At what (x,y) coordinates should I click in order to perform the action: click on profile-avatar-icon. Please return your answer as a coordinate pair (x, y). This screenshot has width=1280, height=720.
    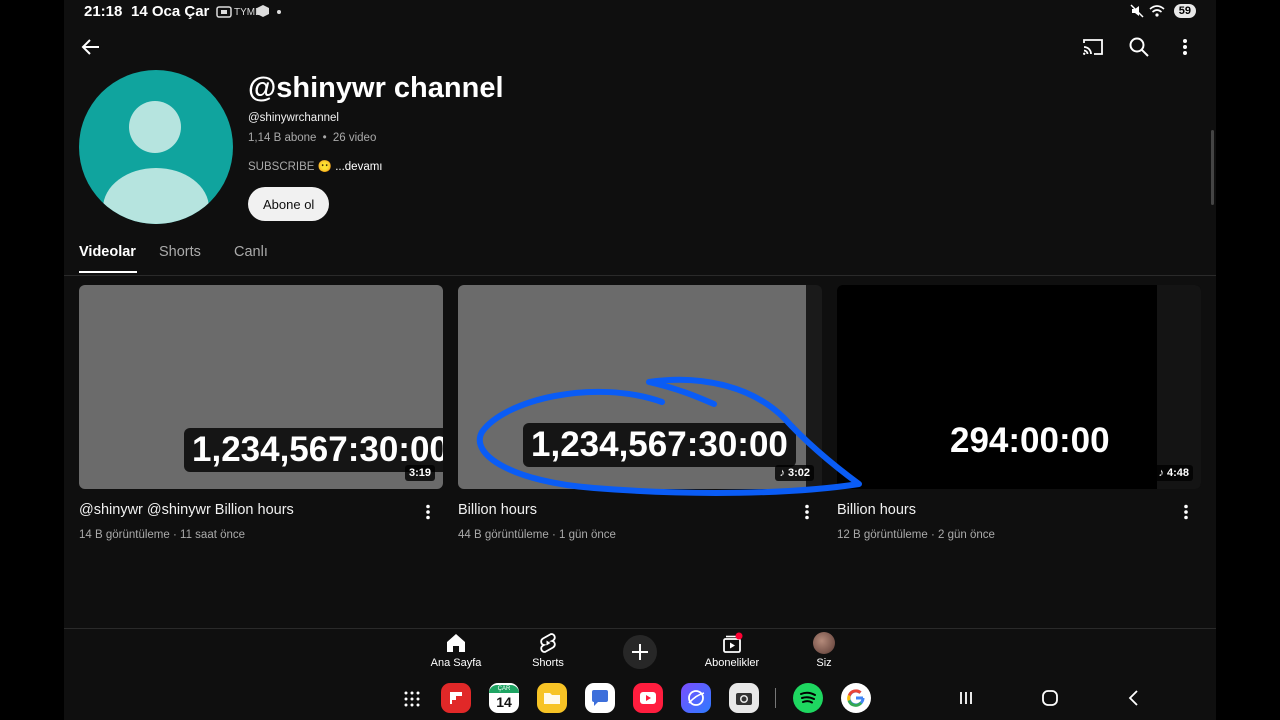
    Looking at the image, I should click on (824, 643).